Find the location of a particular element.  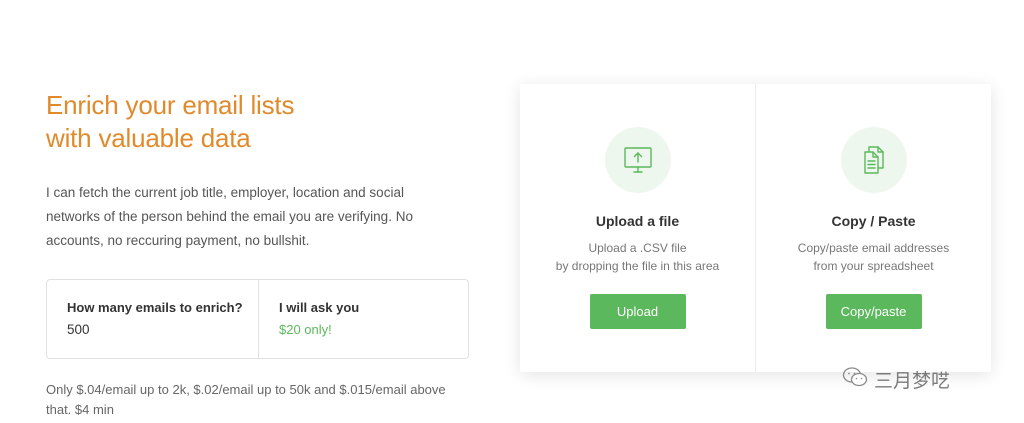

wechat-icon is located at coordinates (855, 379).